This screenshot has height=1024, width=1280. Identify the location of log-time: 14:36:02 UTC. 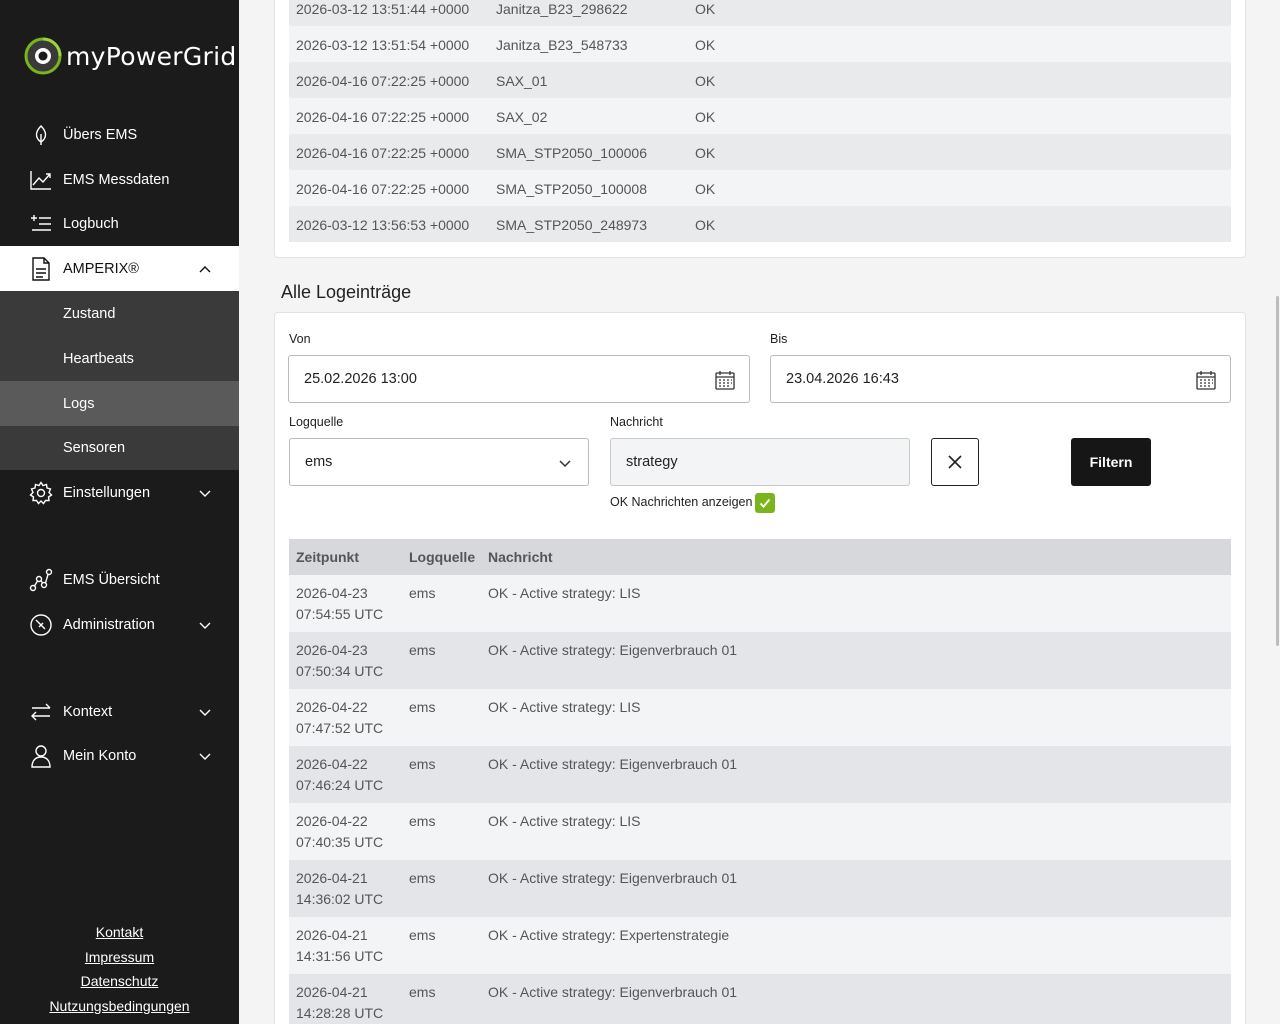
(340, 899).